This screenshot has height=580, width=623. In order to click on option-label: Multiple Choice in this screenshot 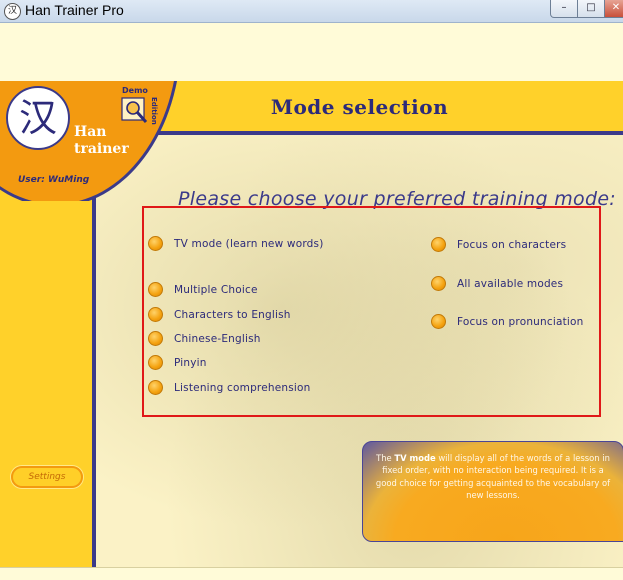, I will do `click(216, 289)`.